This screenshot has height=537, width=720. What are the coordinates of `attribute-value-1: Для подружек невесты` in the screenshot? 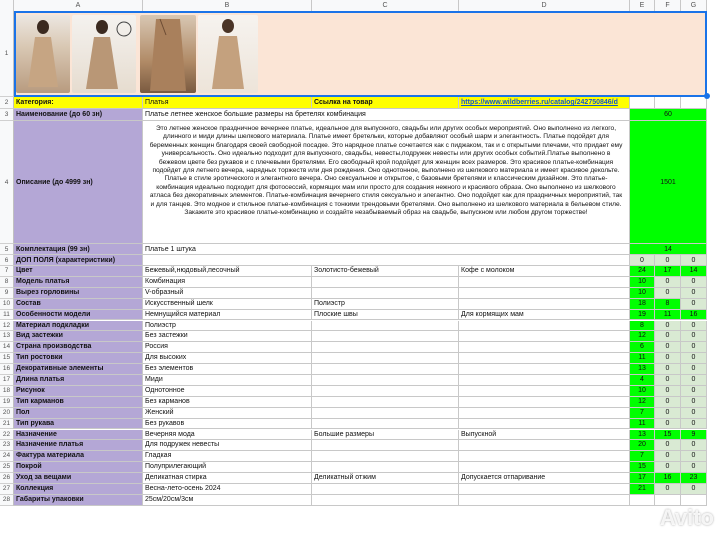 It's located at (227, 446).